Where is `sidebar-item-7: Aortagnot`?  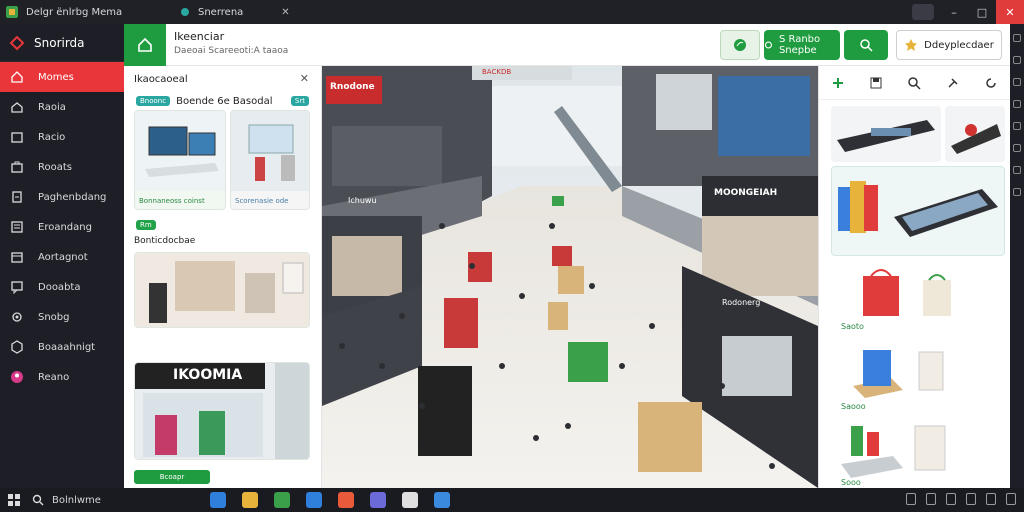 sidebar-item-7: Aortagnot is located at coordinates (62, 257).